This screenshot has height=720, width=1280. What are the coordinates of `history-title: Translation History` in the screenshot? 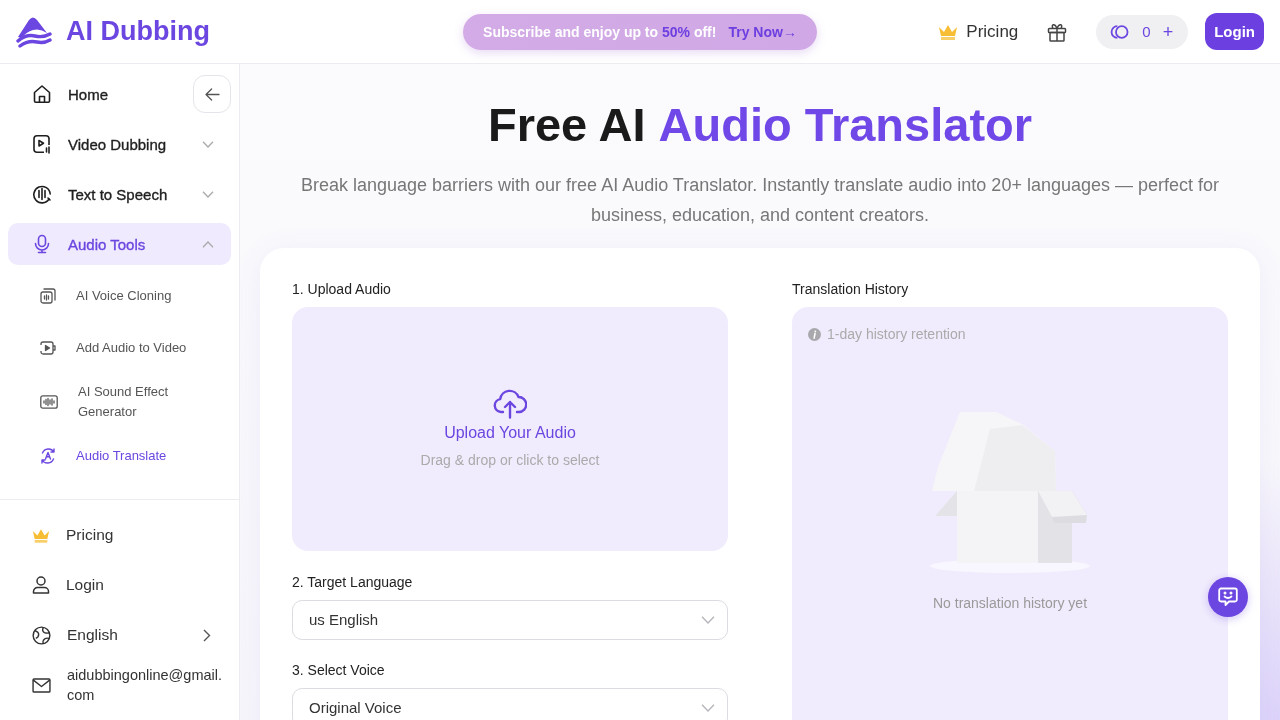 It's located at (851, 289).